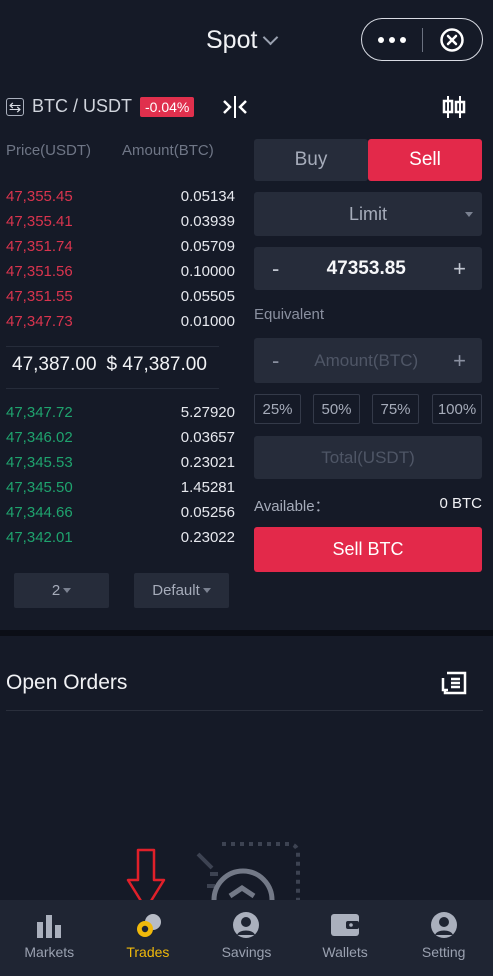  I want to click on ask-row: 47,347.73 0.01000, so click(120, 321).